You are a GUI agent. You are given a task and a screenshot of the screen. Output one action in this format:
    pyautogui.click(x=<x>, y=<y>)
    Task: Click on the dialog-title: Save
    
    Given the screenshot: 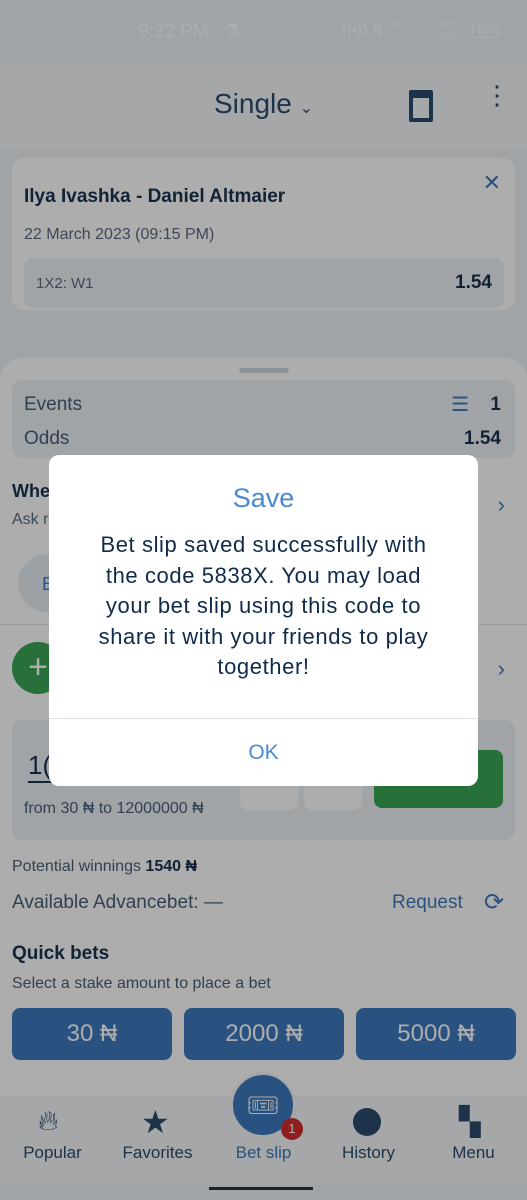 What is the action you would take?
    pyautogui.click(x=263, y=498)
    